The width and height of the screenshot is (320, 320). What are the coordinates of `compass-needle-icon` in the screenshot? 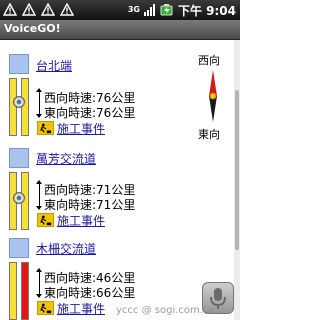 It's located at (213, 96).